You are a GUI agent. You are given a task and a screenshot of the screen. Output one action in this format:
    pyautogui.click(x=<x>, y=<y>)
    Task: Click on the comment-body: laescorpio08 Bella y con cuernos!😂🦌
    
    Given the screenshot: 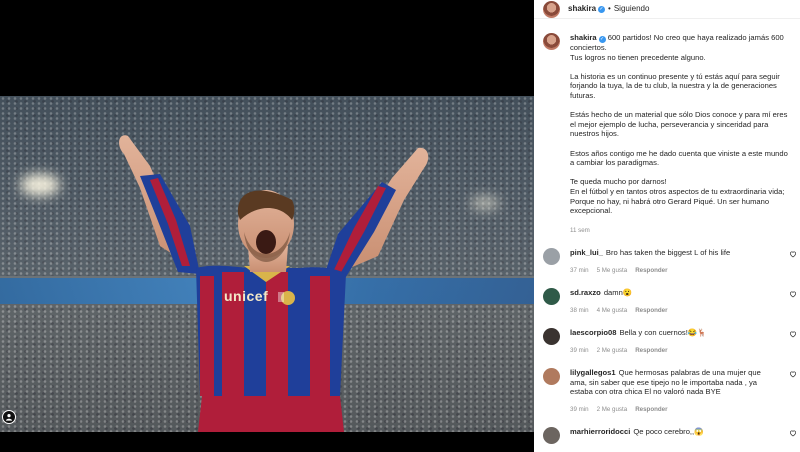 What is the action you would take?
    pyautogui.click(x=670, y=333)
    